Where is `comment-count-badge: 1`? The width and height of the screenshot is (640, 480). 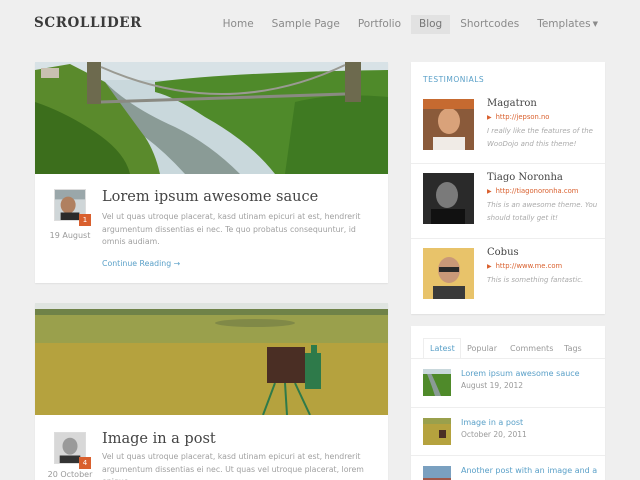 comment-count-badge: 1 is located at coordinates (85, 220).